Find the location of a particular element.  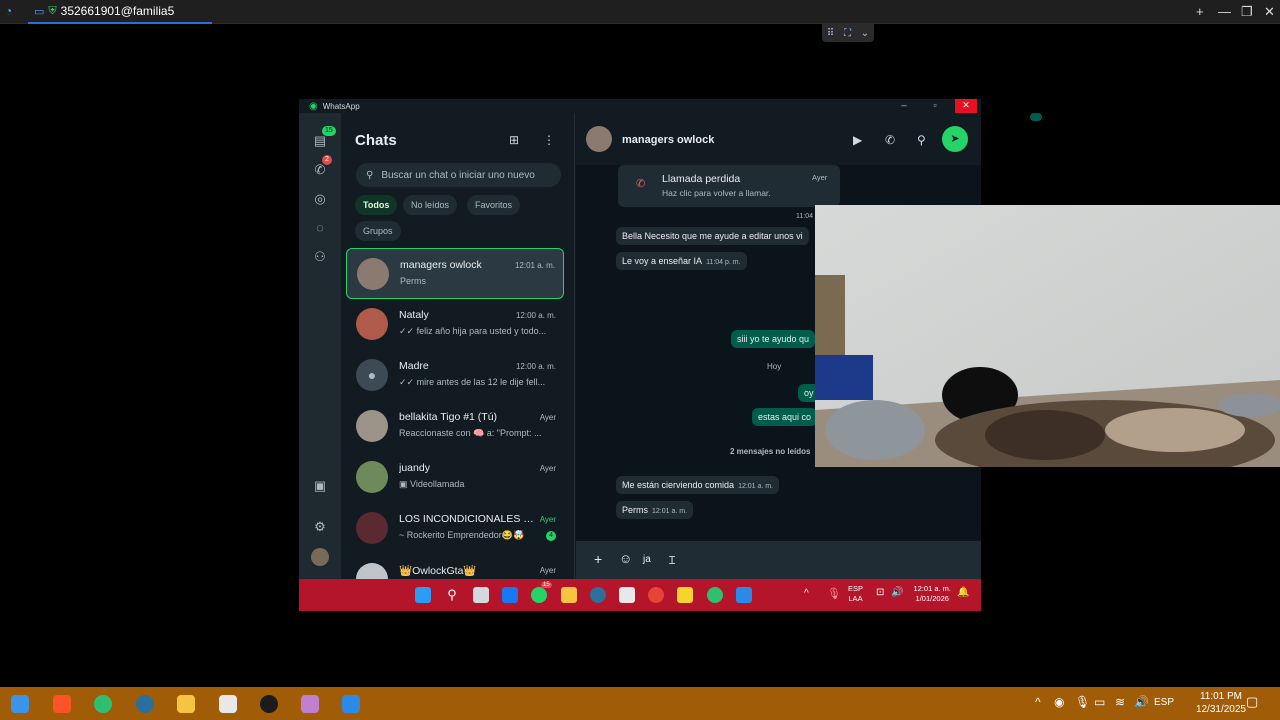

camera-preview is located at coordinates (1047, 336).